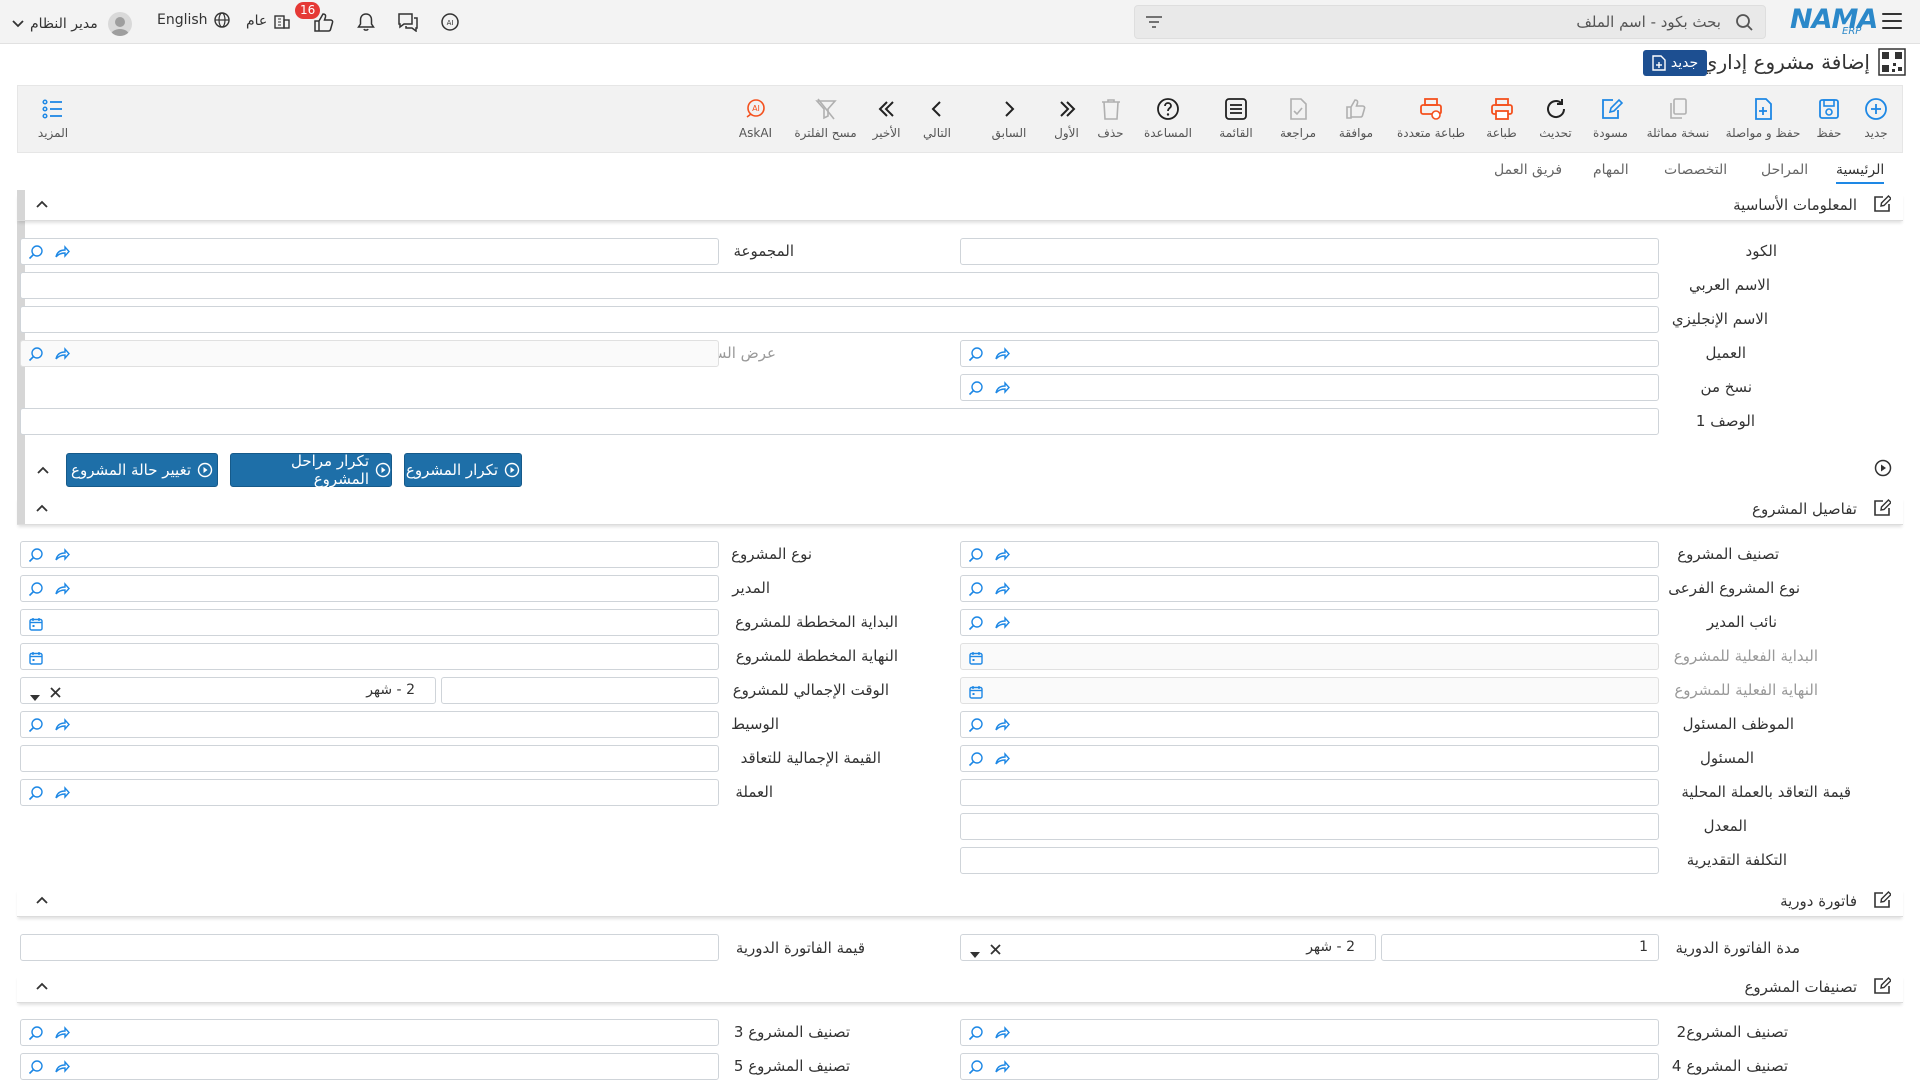 Image resolution: width=1920 pixels, height=1080 pixels. What do you see at coordinates (369, 622) in the screenshot?
I see `planned-start-field` at bounding box center [369, 622].